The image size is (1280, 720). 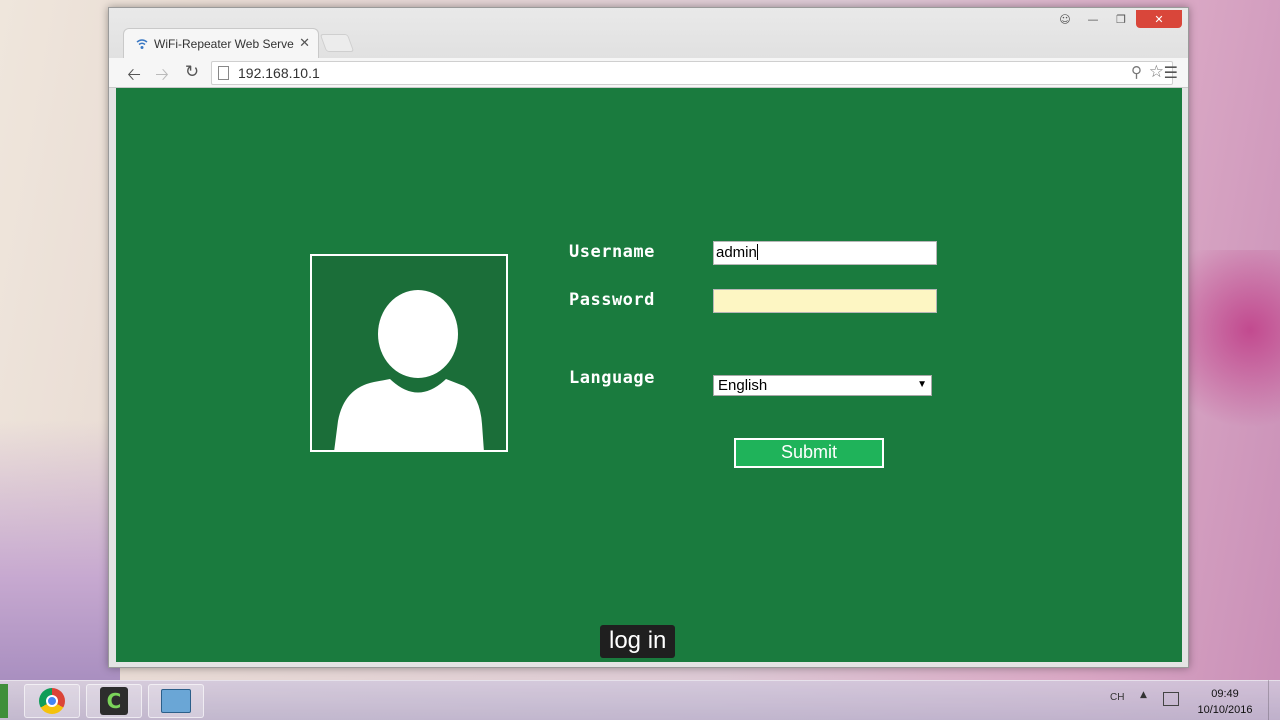 What do you see at coordinates (223, 73) in the screenshot?
I see `page-icon` at bounding box center [223, 73].